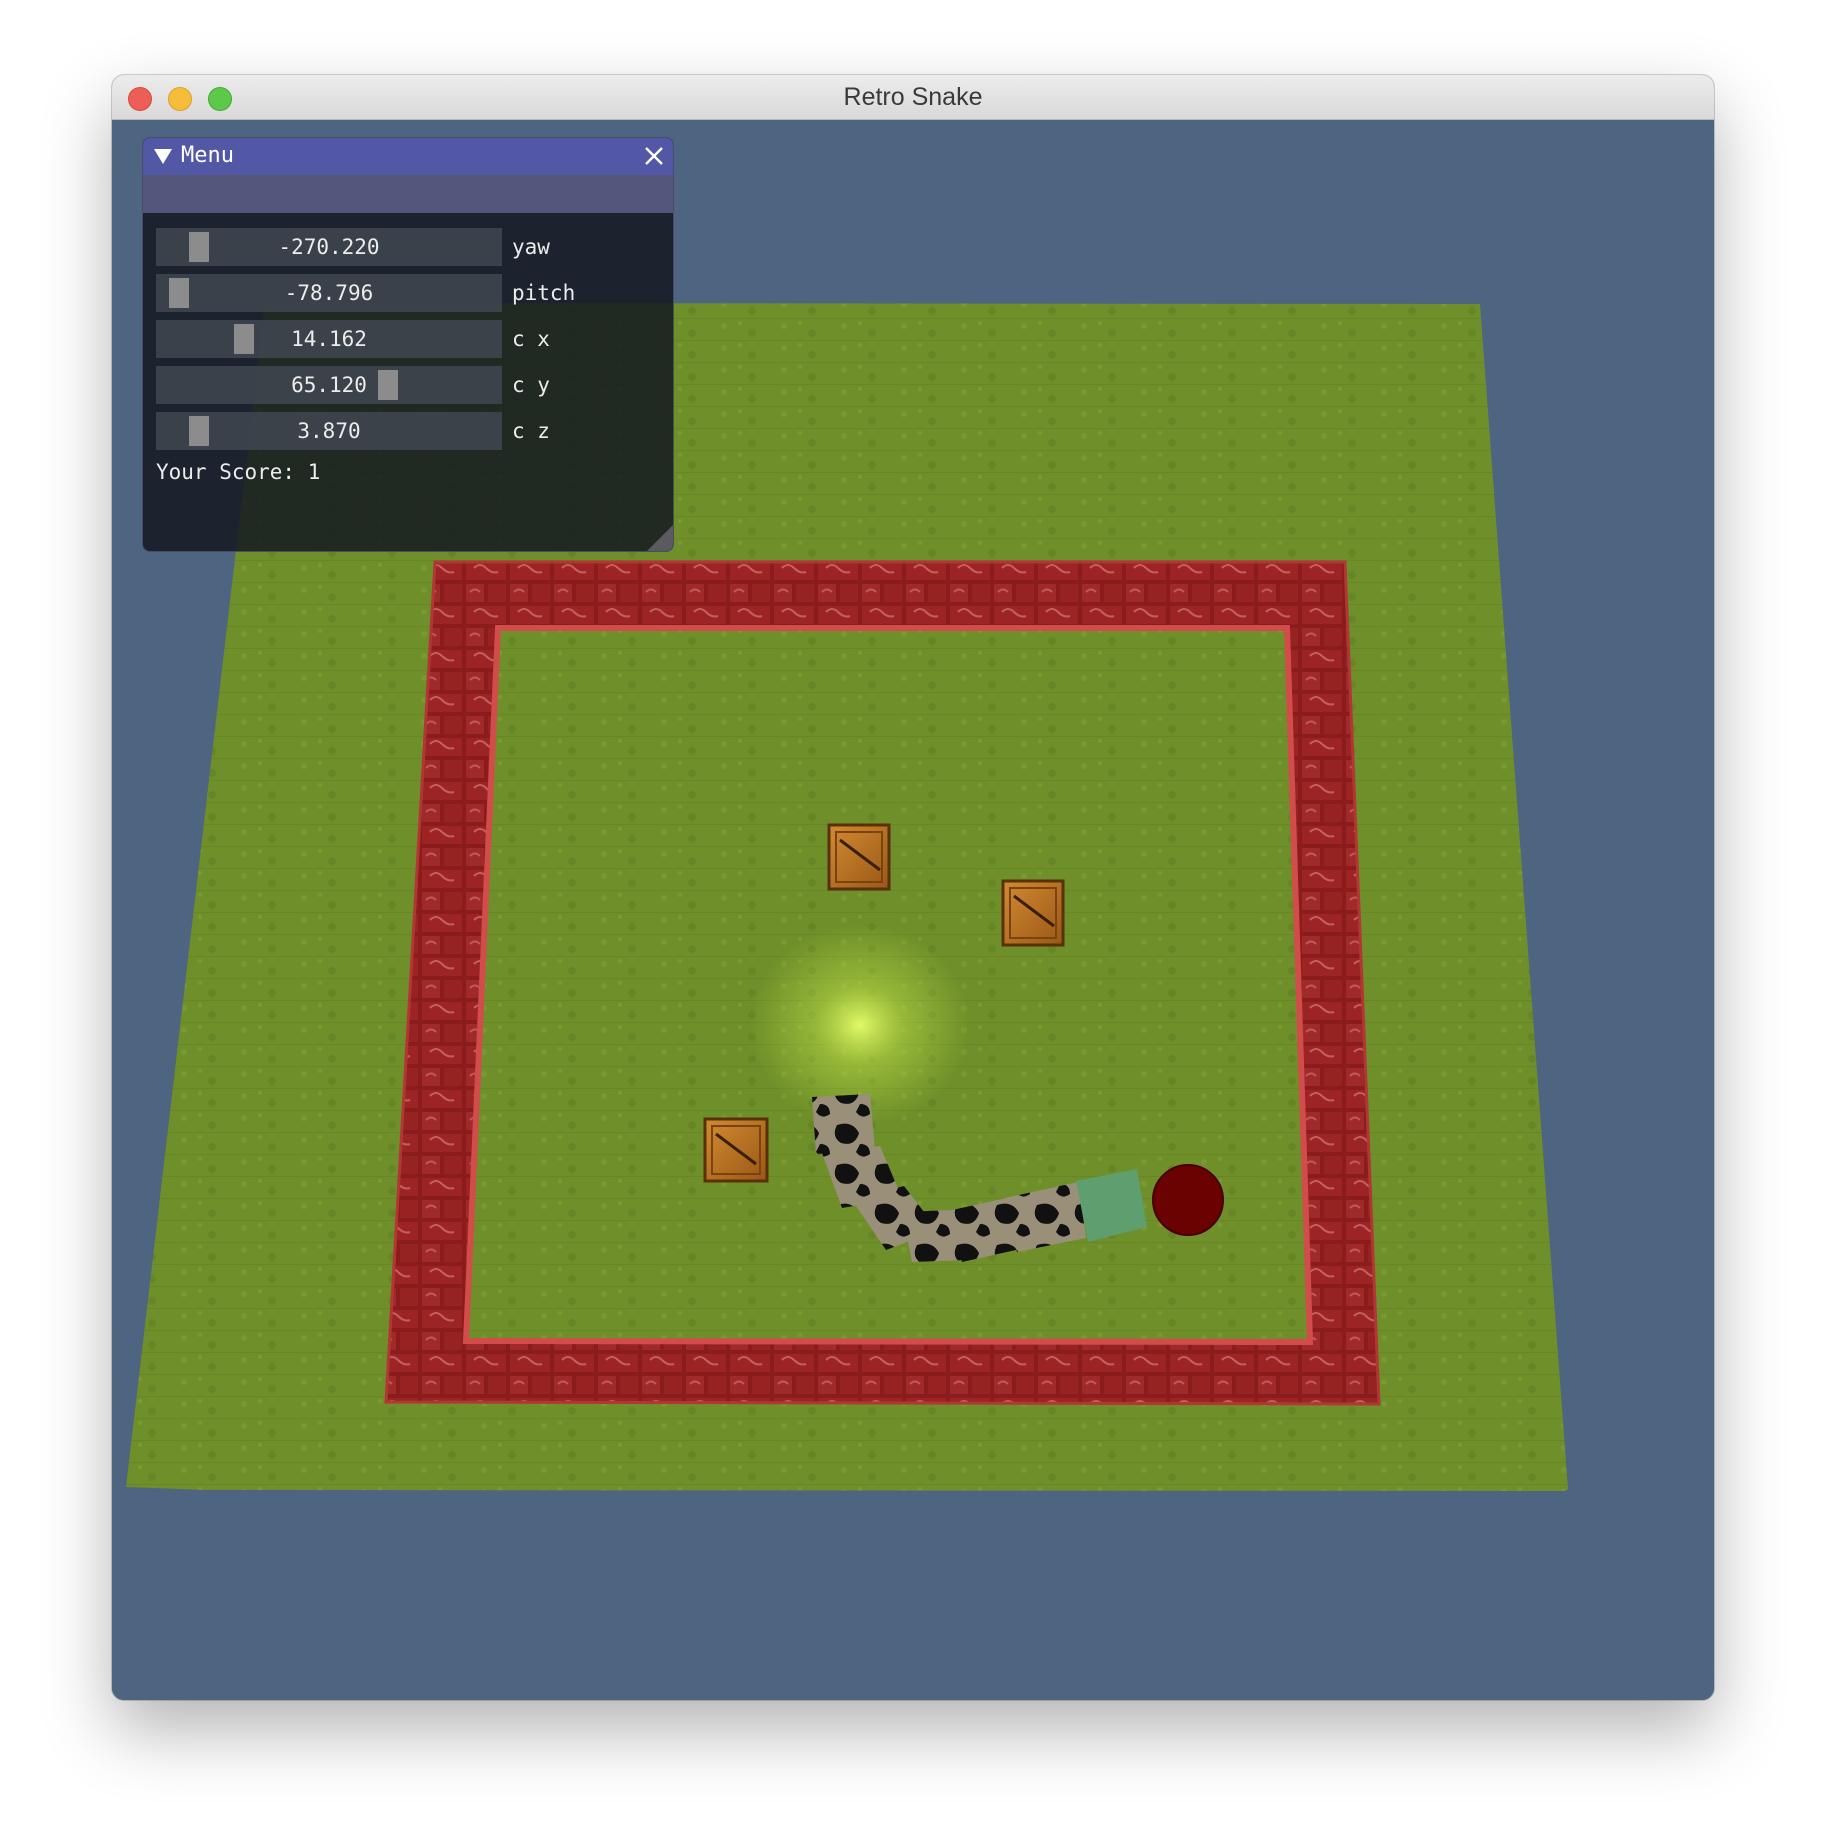 Image resolution: width=1824 pixels, height=1848 pixels. Describe the element at coordinates (654, 156) in the screenshot. I see `close-icon` at that location.